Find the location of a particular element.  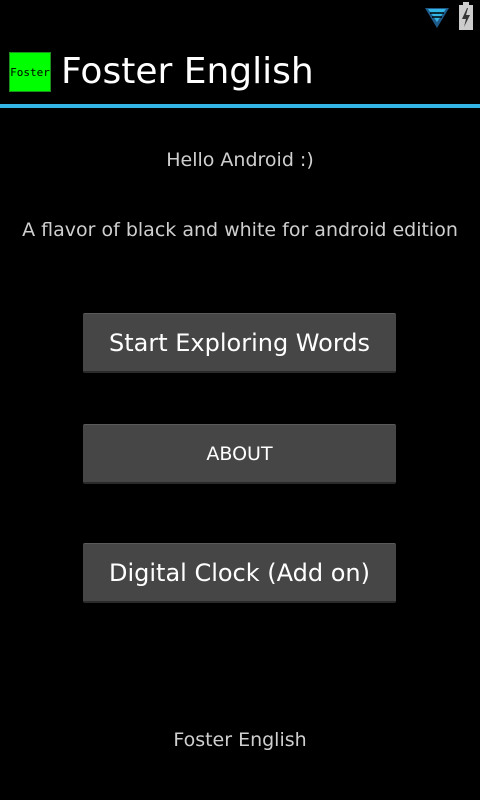

start-exploring-words-button: Start Exploring Words is located at coordinates (239, 343).